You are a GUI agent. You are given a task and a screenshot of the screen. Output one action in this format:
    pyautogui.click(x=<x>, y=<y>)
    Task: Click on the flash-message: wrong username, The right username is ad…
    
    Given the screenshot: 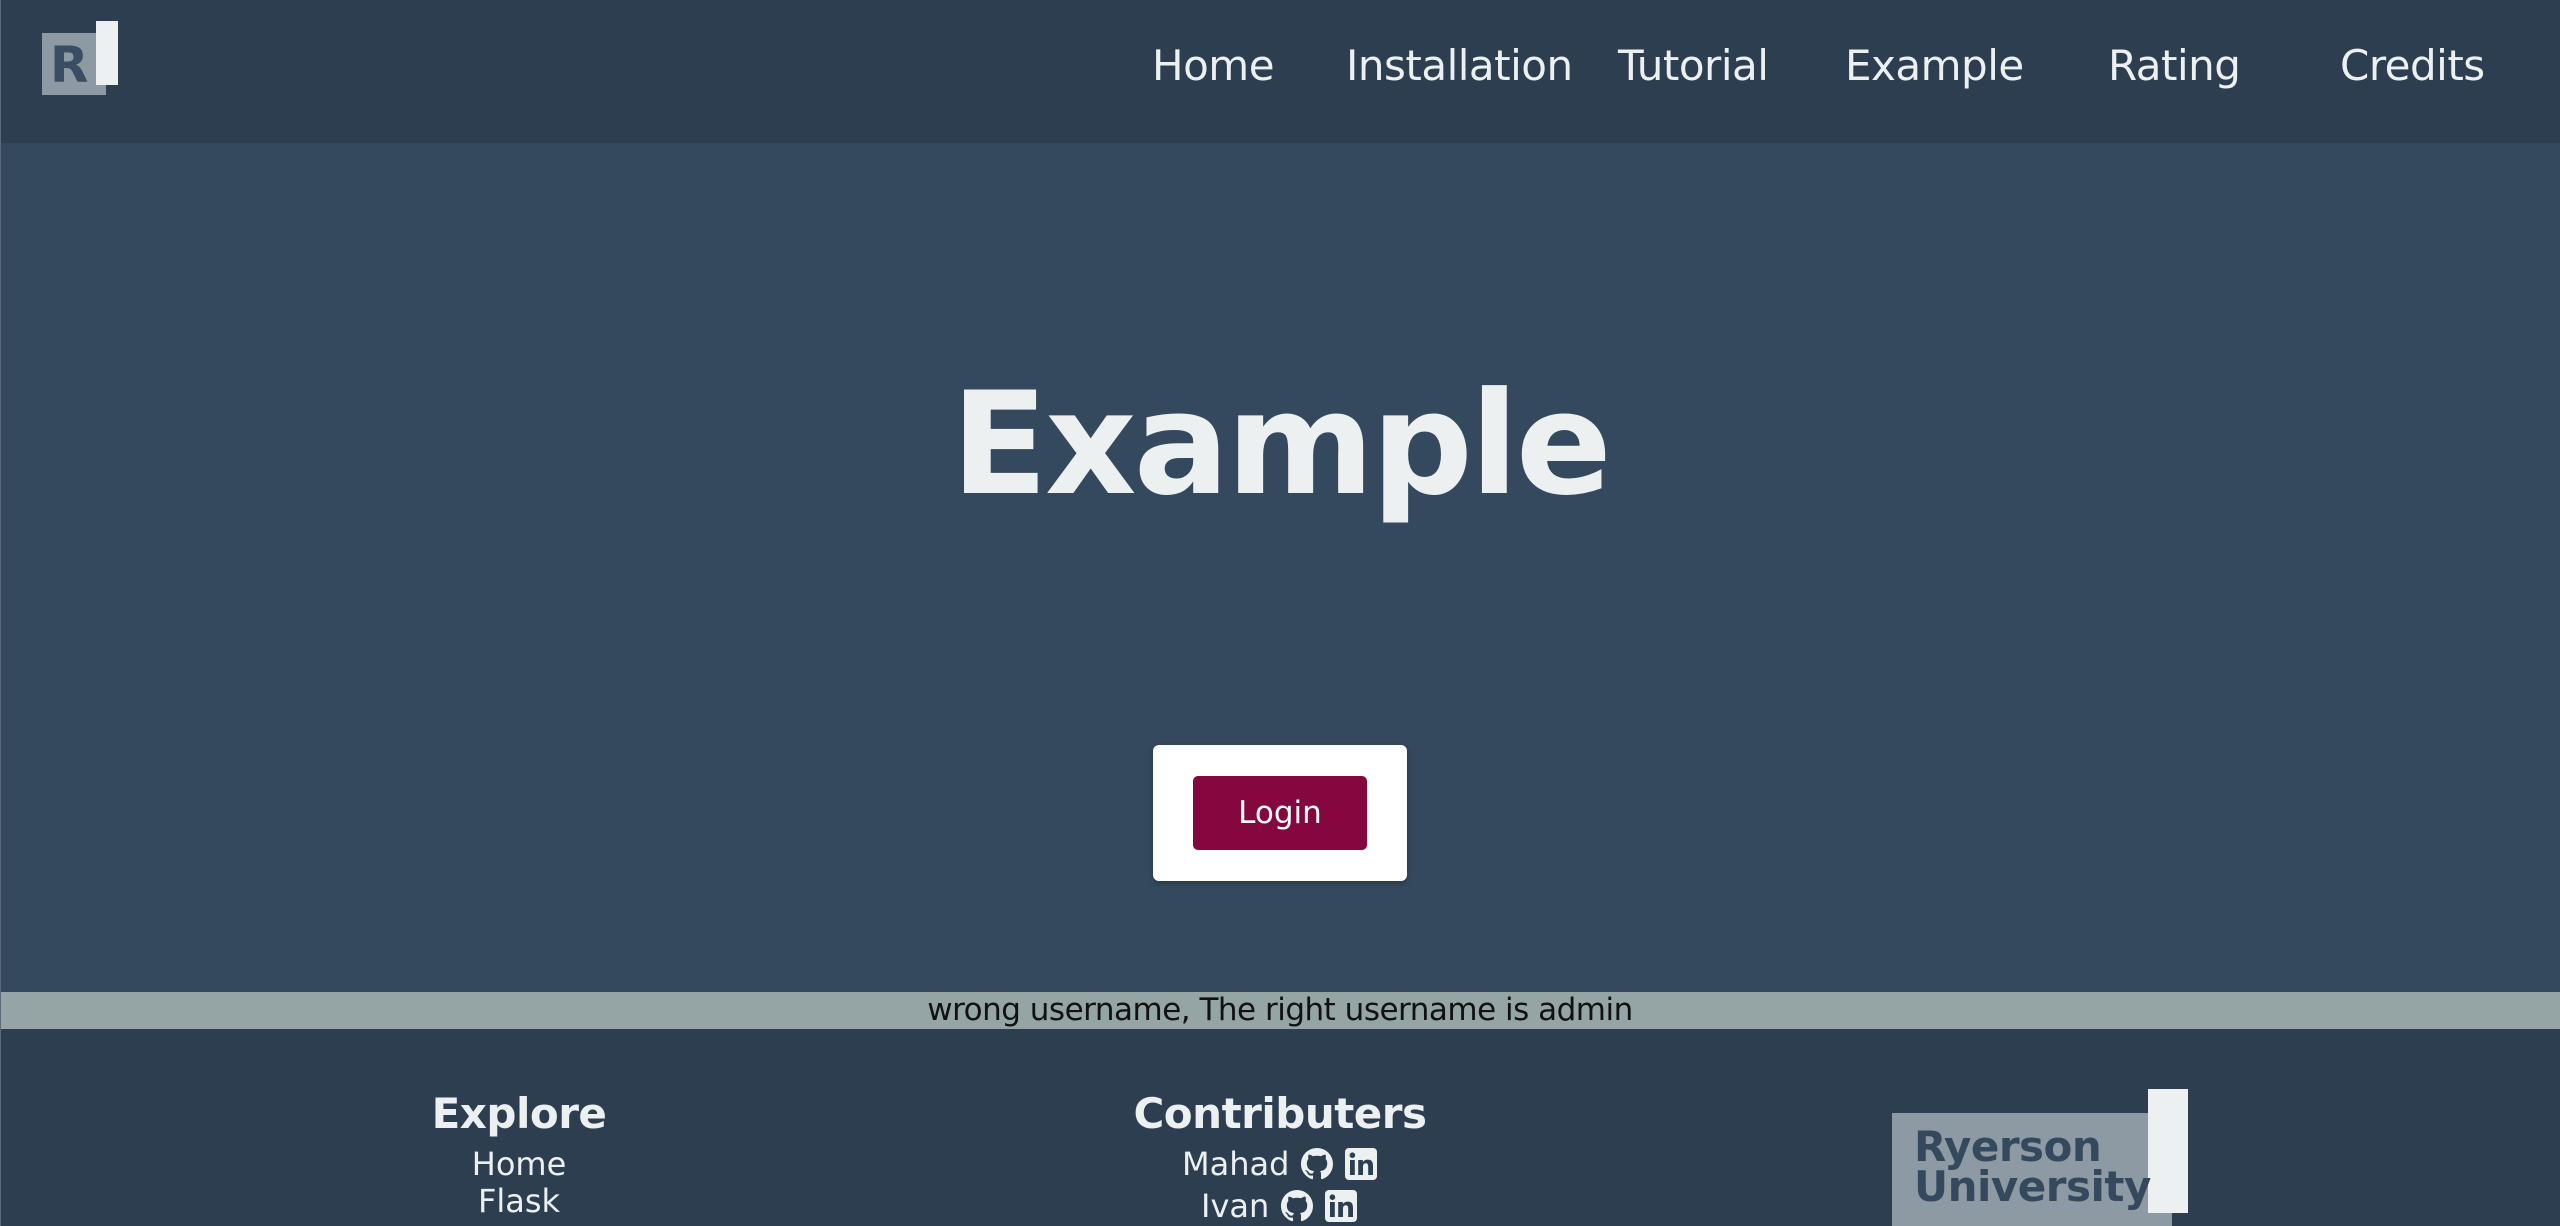 What is the action you would take?
    pyautogui.click(x=1280, y=1010)
    